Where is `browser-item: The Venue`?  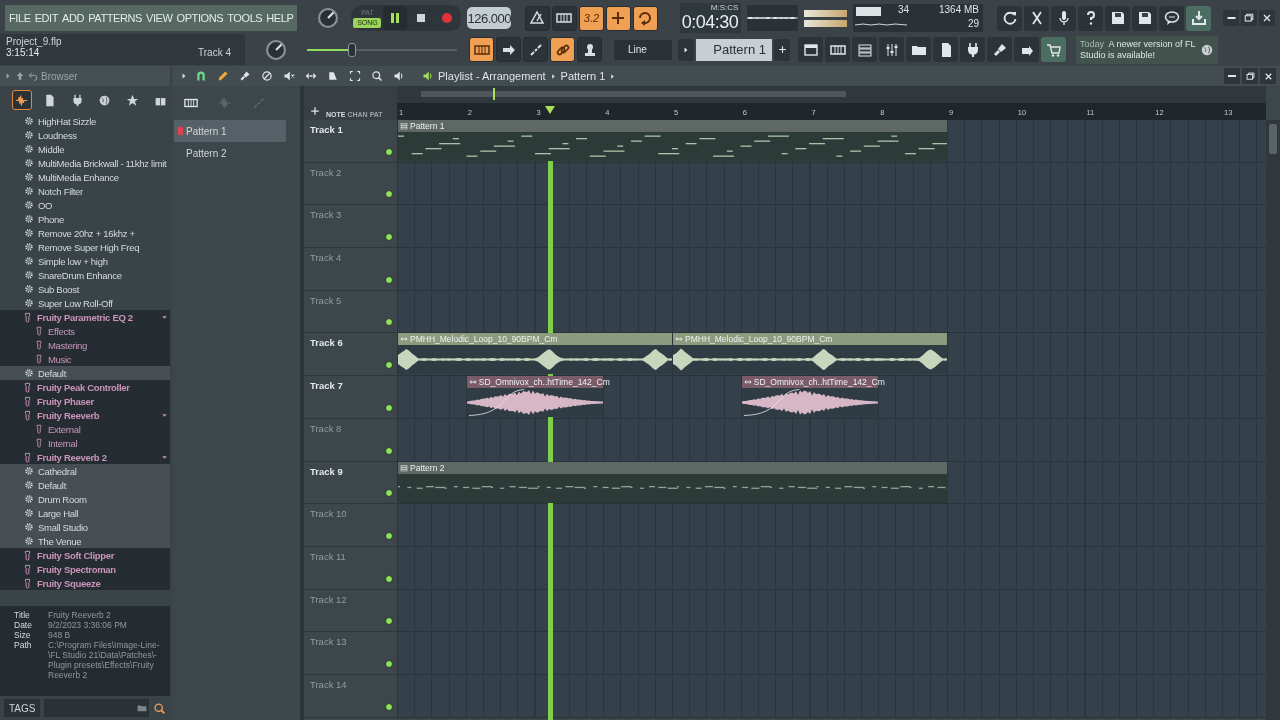 browser-item: The Venue is located at coordinates (85, 541).